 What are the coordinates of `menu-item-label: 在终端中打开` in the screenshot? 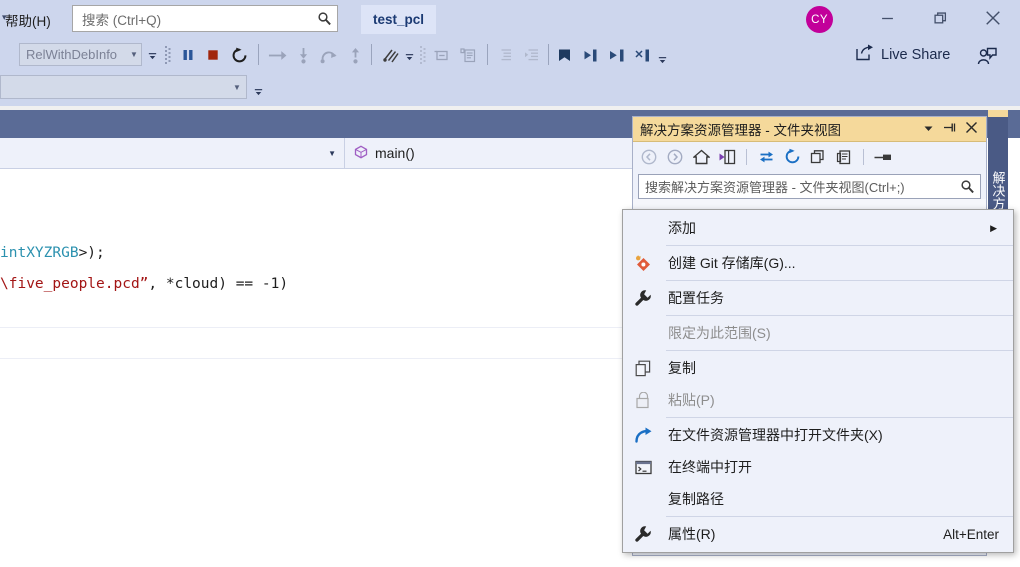 It's located at (710, 467).